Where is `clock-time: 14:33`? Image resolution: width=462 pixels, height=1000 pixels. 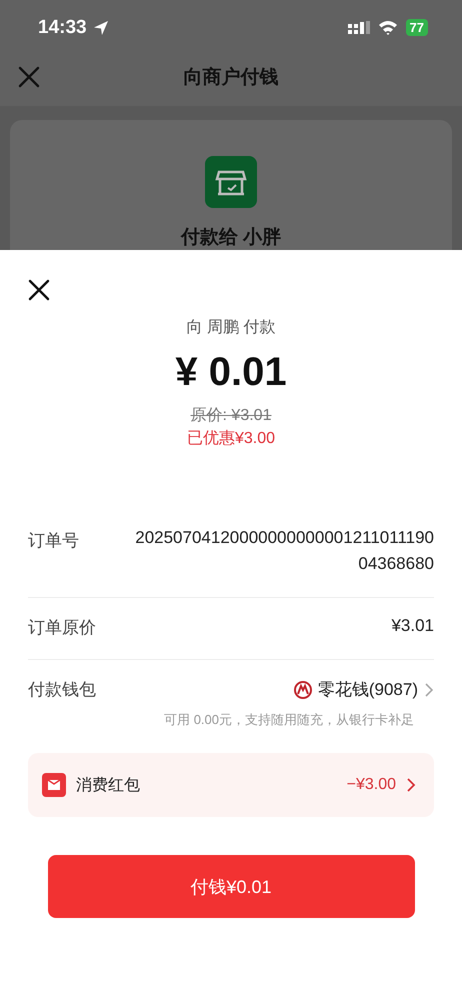 clock-time: 14:33 is located at coordinates (62, 27).